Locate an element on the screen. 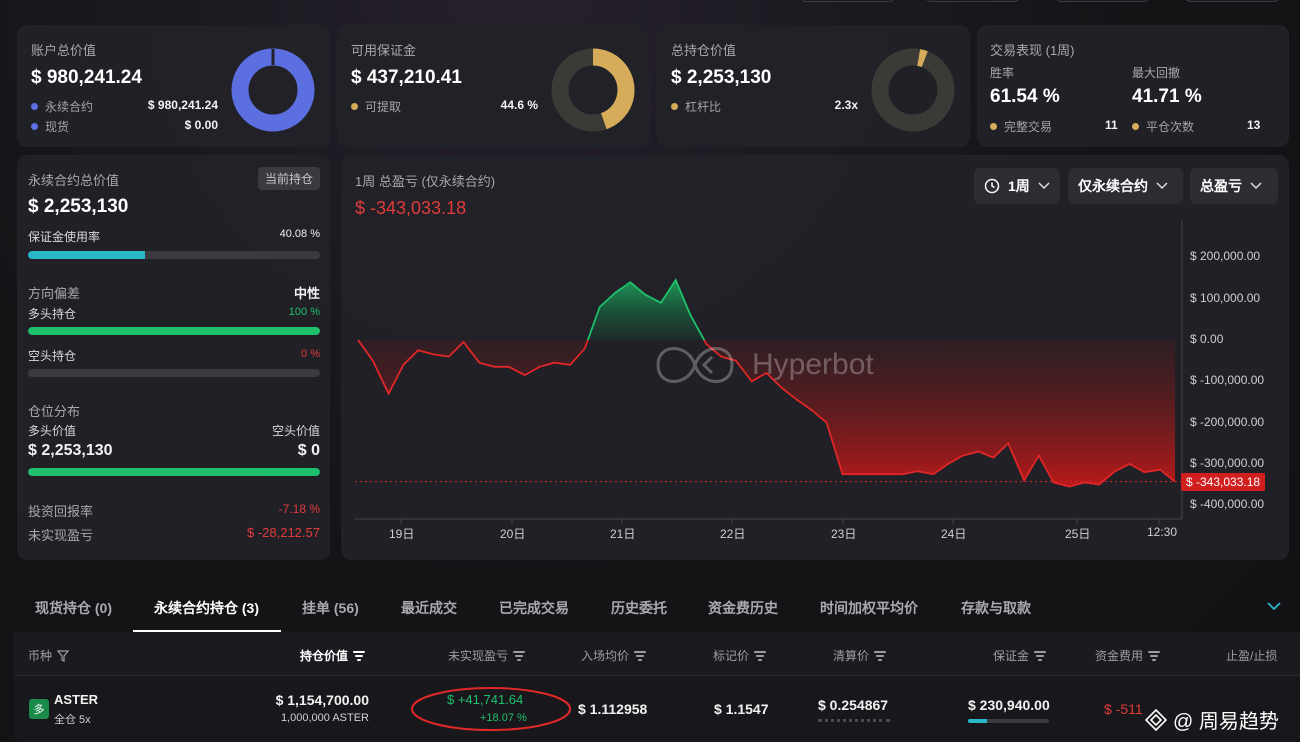 The image size is (1300, 742). header-margin: 保证金 is located at coordinates (1020, 655).